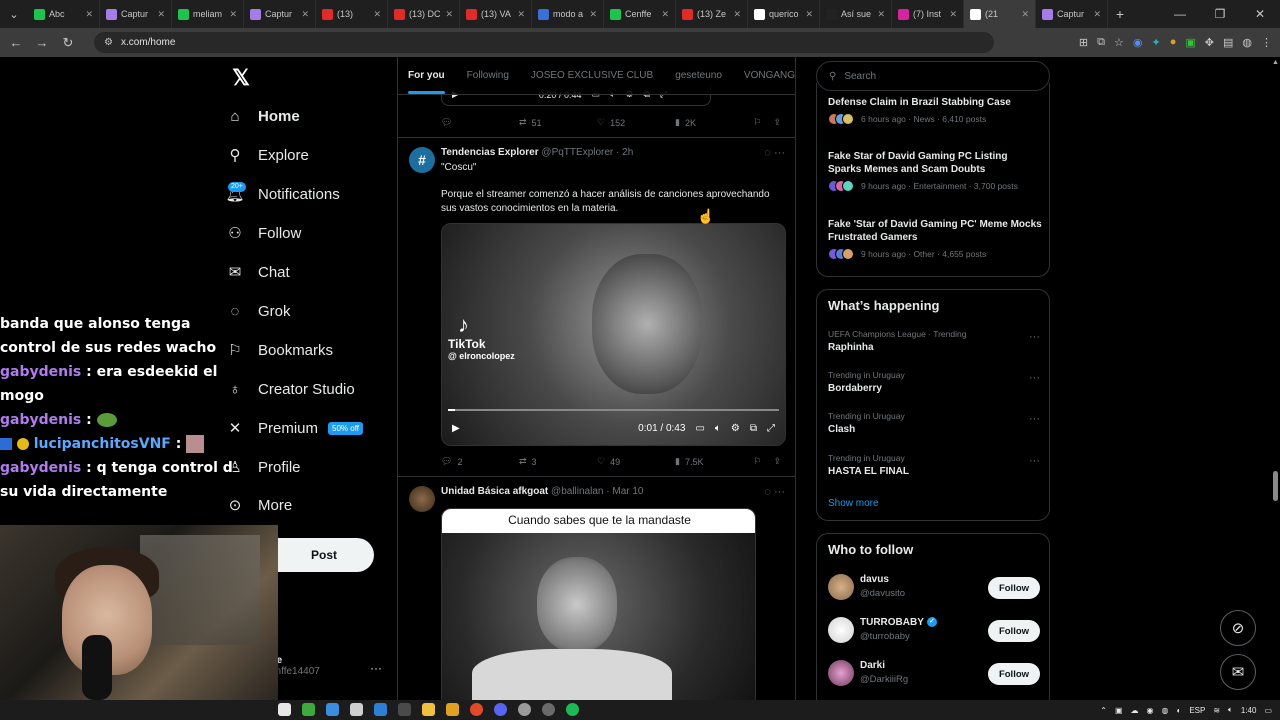 The image size is (1280, 720). I want to click on nav-home: ⌂ Home, so click(262, 116).